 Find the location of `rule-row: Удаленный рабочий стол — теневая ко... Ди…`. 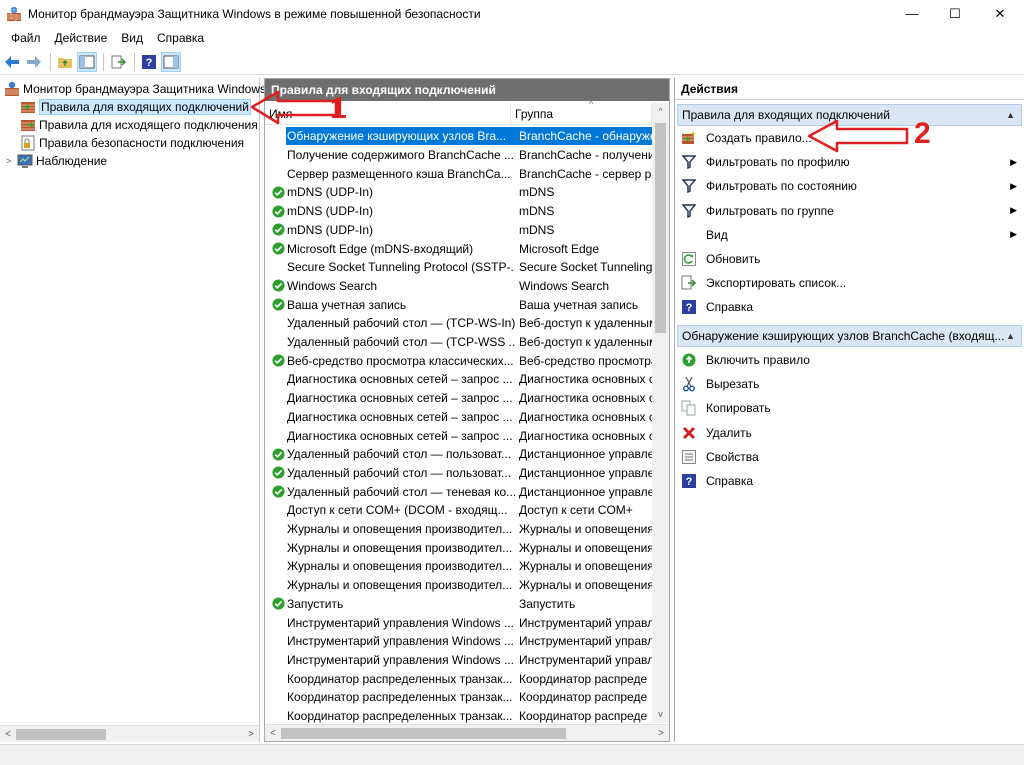

rule-row: Удаленный рабочий стол — теневая ко... Ди… is located at coordinates (458, 491).